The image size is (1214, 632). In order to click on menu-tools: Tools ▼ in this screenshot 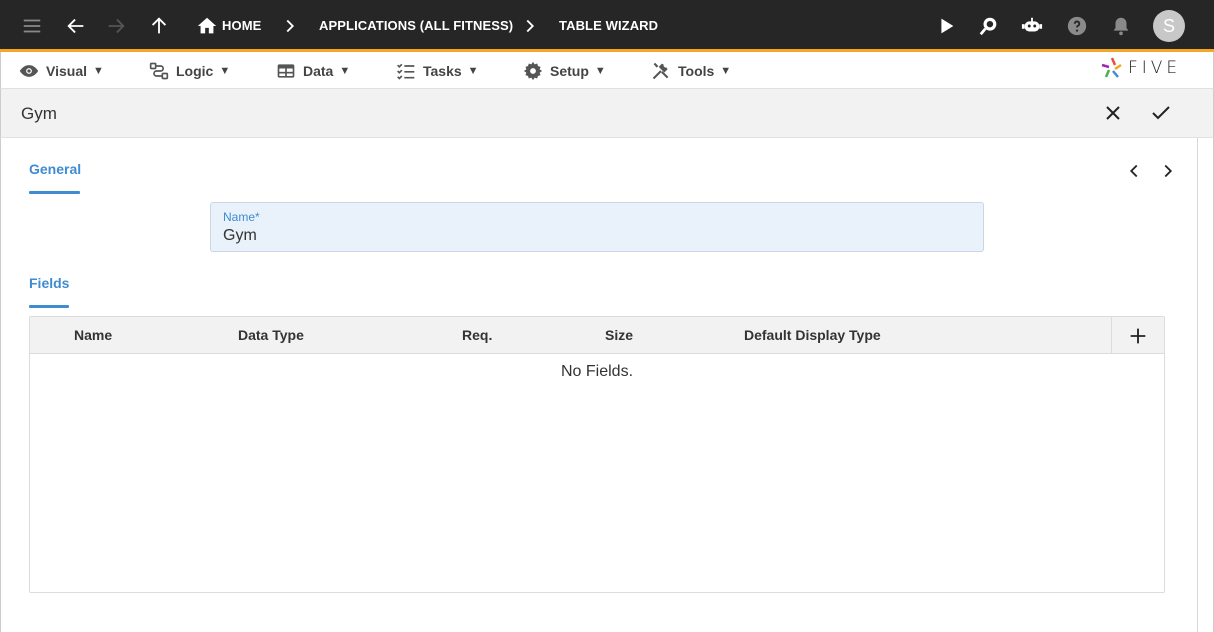, I will do `click(691, 71)`.